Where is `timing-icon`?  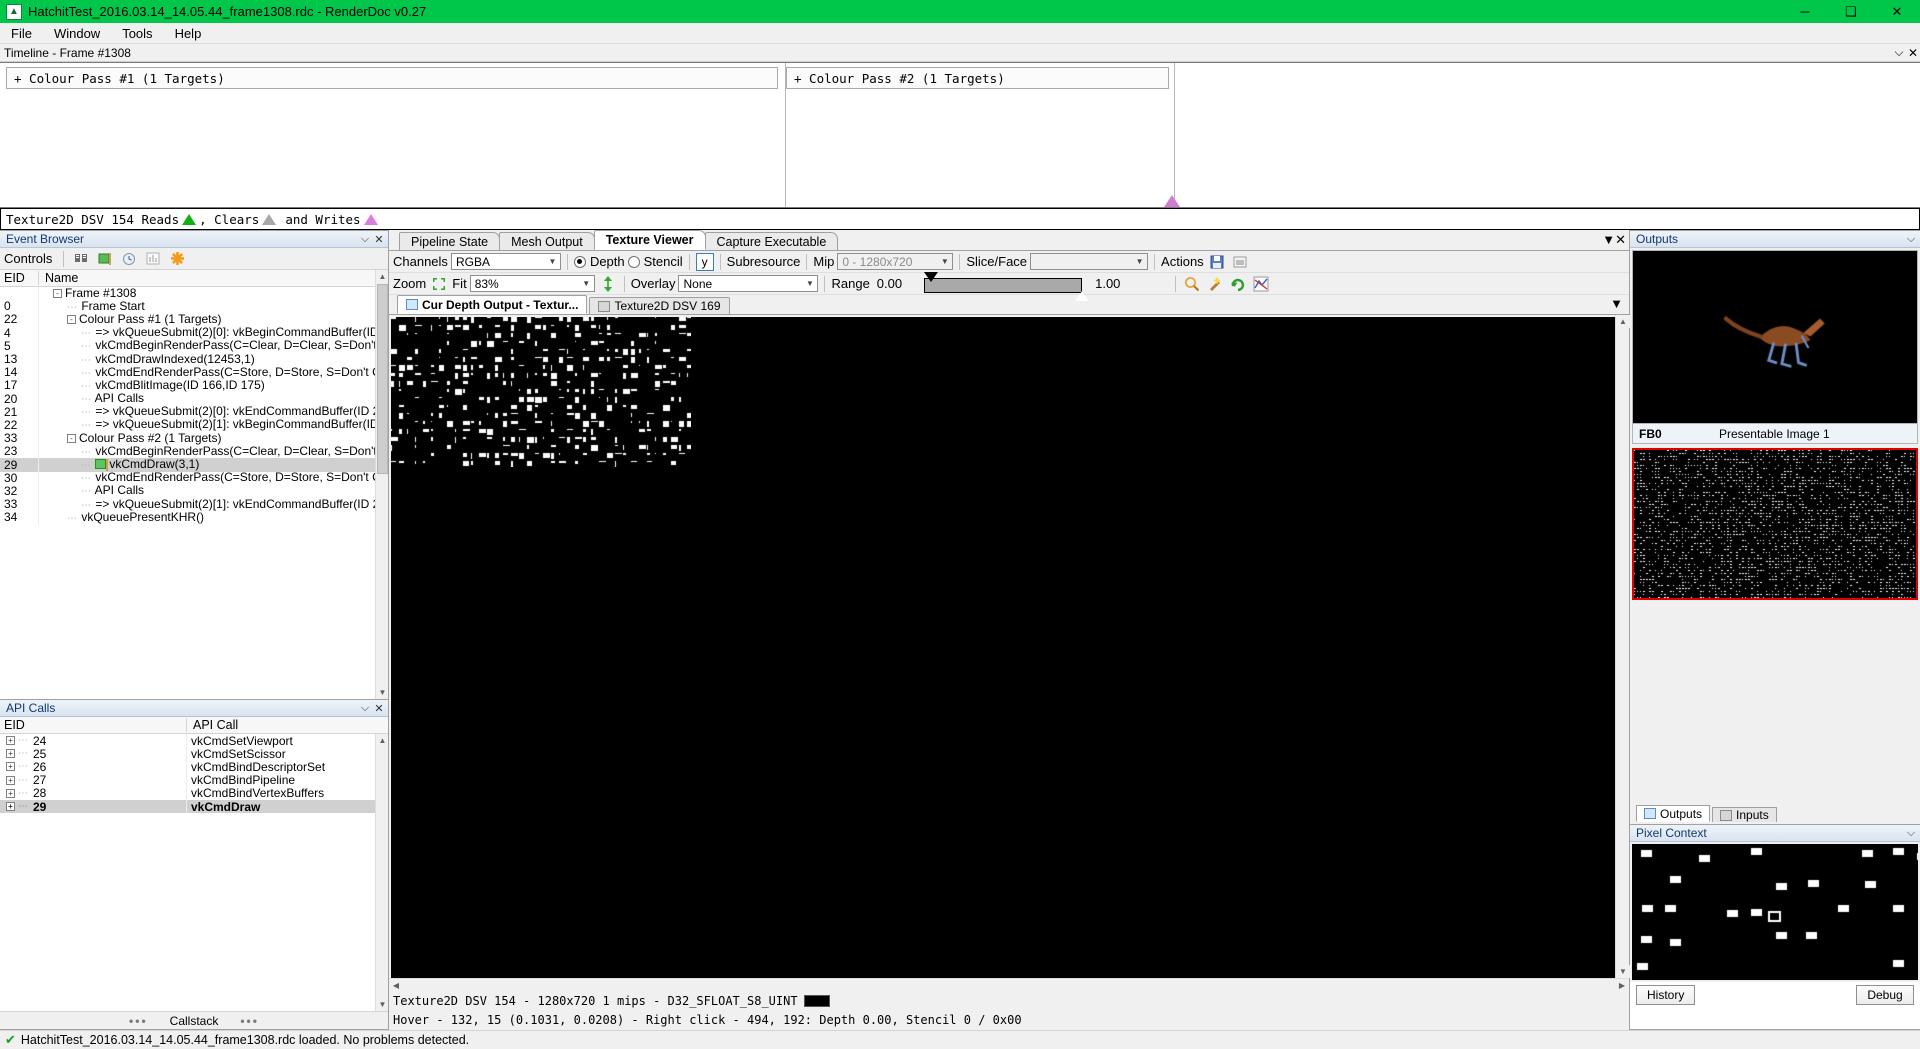 timing-icon is located at coordinates (129, 259).